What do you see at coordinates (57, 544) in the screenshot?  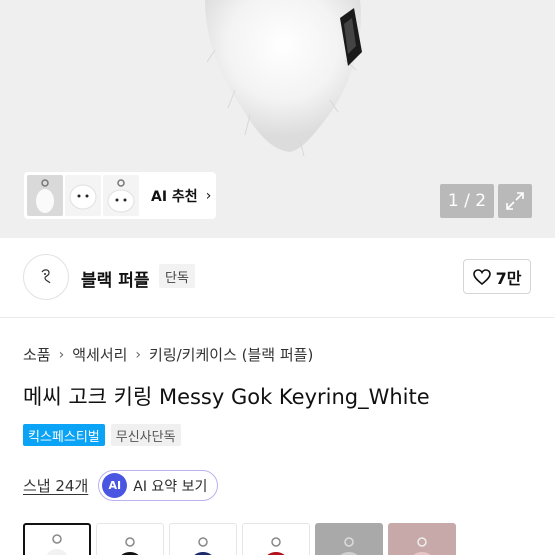 I see `keyring-white-thumb` at bounding box center [57, 544].